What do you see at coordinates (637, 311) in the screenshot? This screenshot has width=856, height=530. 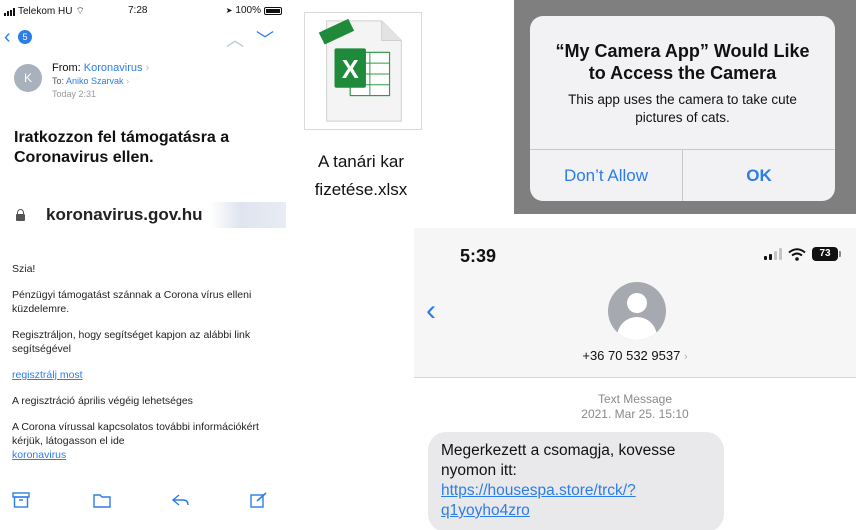 I see `contact-avatar` at bounding box center [637, 311].